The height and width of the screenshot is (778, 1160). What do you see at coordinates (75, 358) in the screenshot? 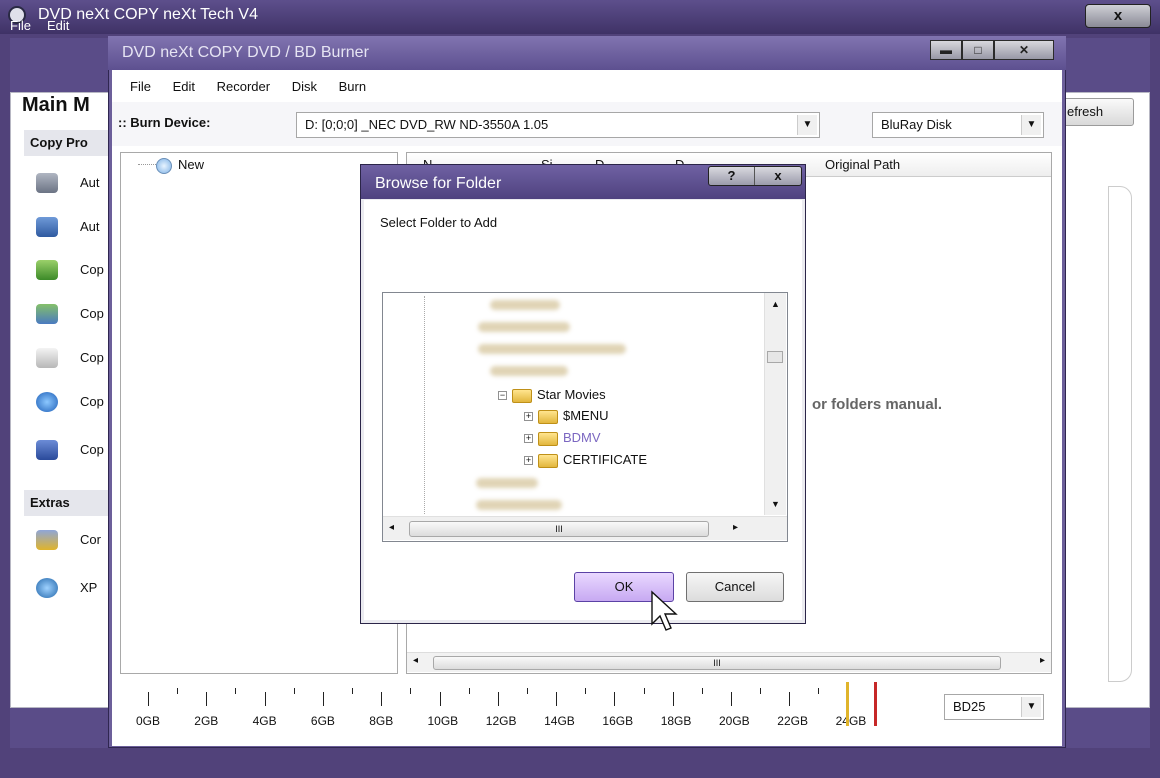
I see `sidebar-item-copy-3: Cop` at bounding box center [75, 358].